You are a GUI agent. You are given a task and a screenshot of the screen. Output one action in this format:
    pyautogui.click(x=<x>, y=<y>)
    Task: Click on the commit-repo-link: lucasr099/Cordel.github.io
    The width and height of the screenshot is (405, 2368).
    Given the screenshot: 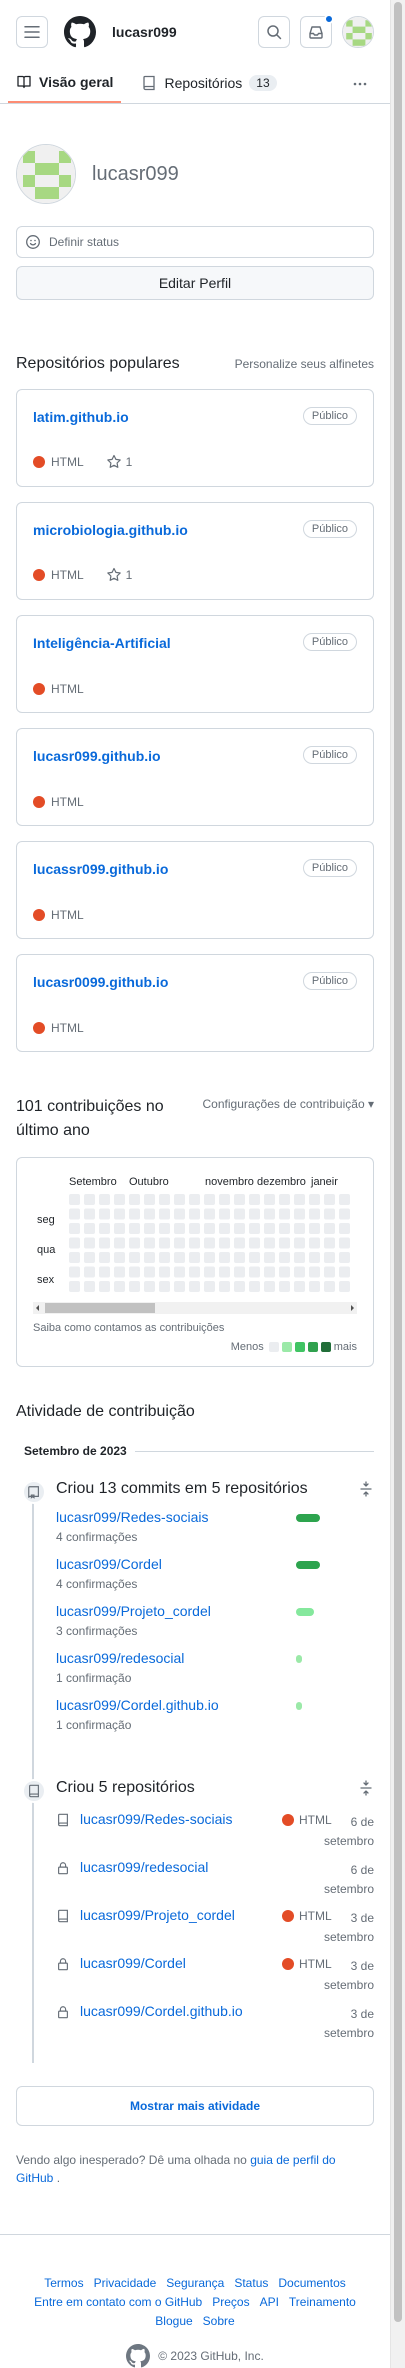 What is the action you would take?
    pyautogui.click(x=215, y=1705)
    